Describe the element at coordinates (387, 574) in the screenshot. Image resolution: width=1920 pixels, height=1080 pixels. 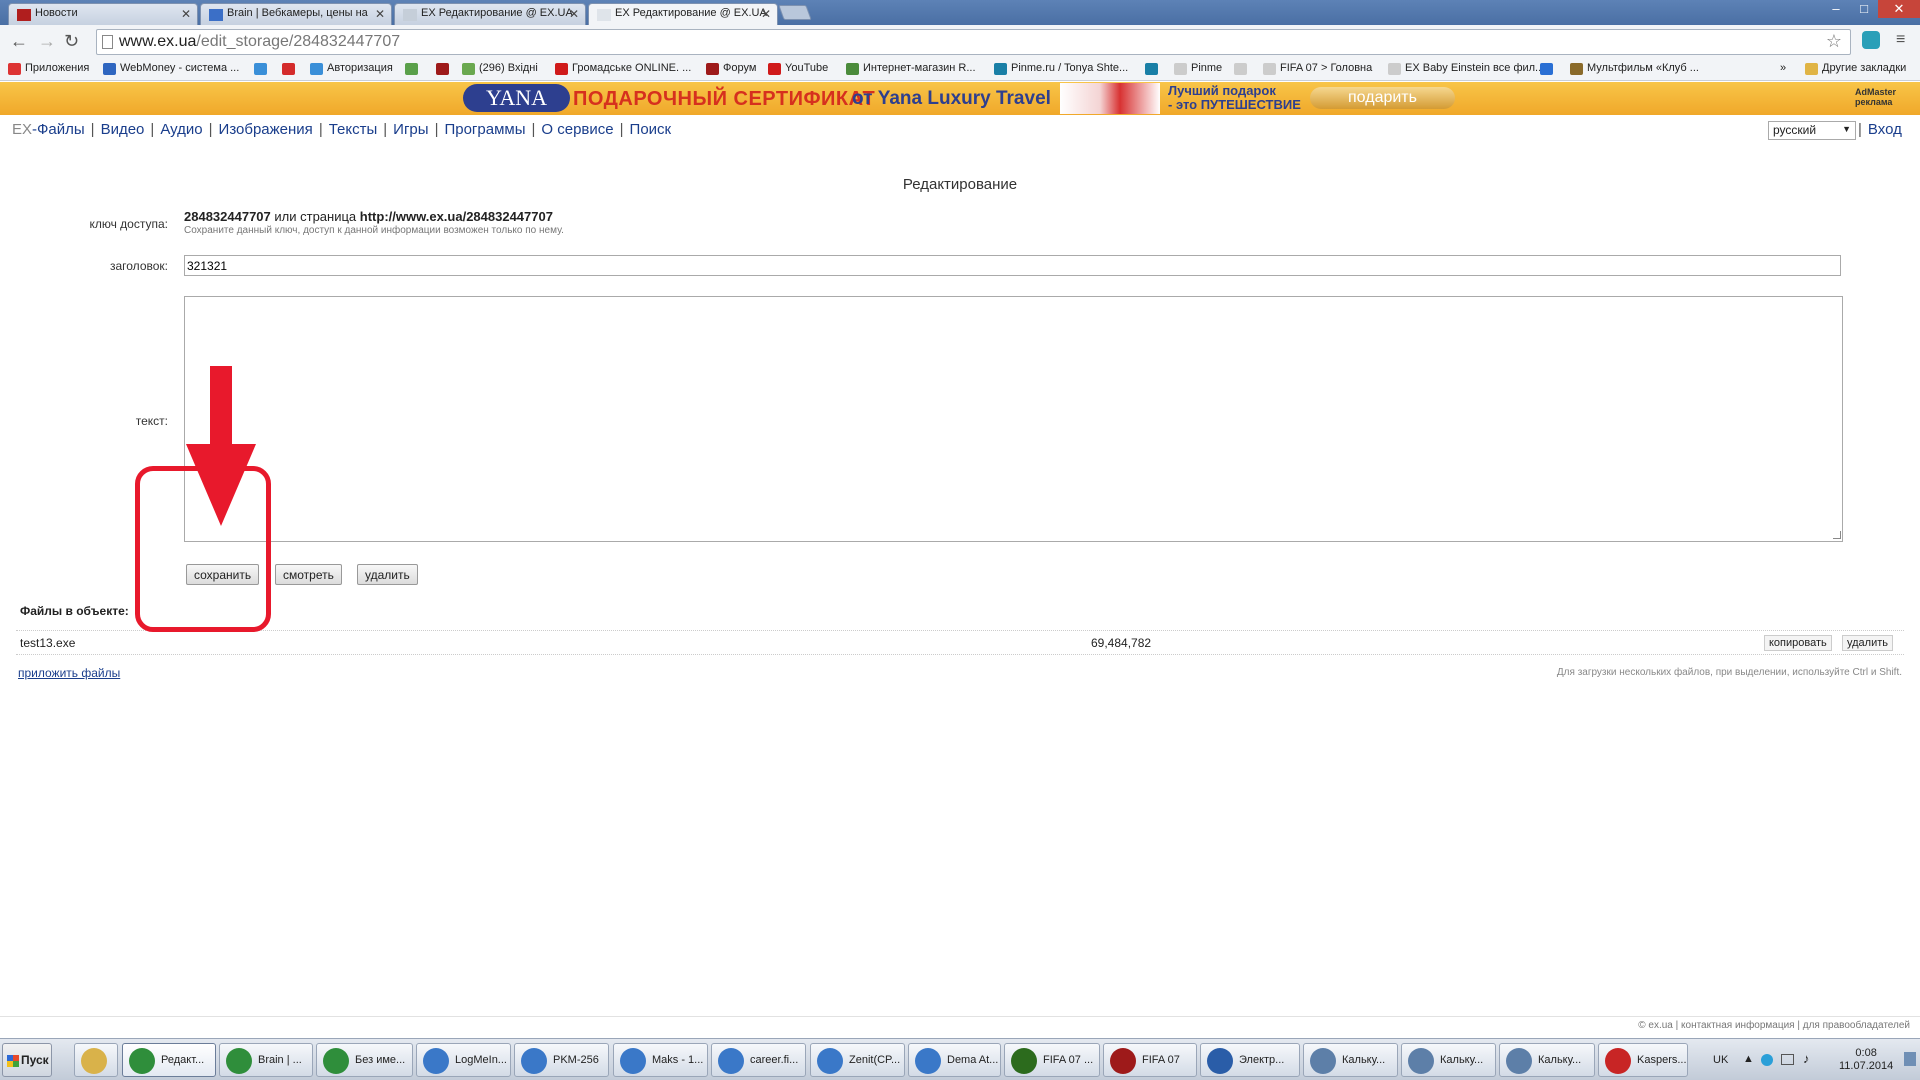
I see `delete-button: удалить` at that location.